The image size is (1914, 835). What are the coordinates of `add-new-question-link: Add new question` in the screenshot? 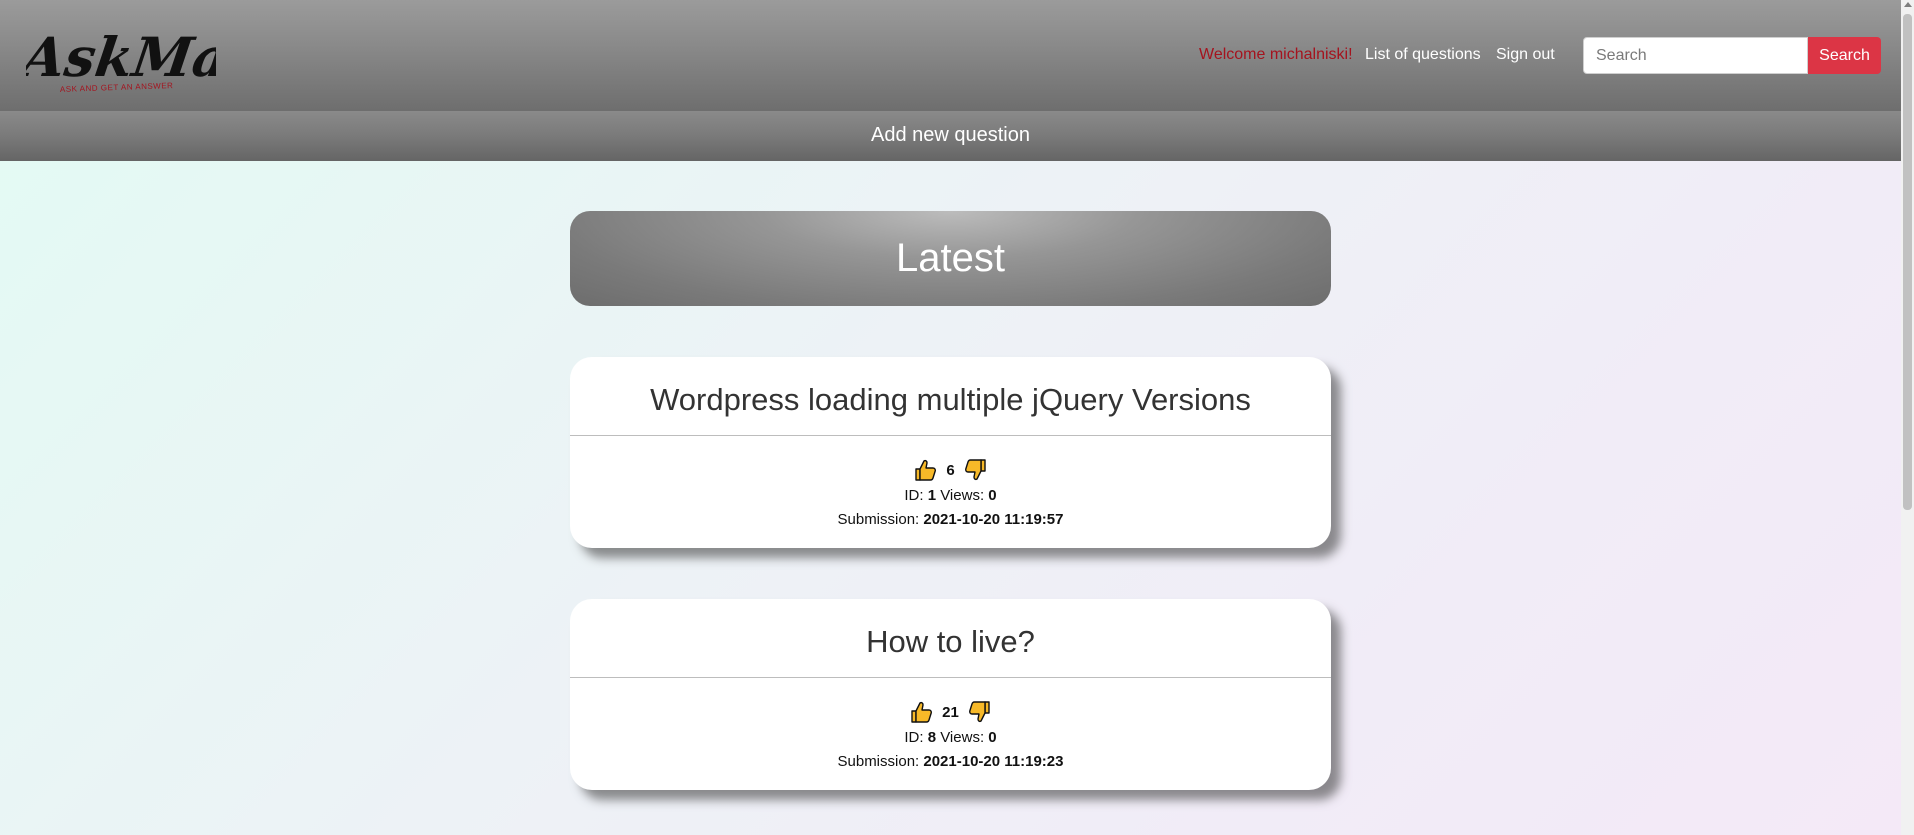 It's located at (950, 135).